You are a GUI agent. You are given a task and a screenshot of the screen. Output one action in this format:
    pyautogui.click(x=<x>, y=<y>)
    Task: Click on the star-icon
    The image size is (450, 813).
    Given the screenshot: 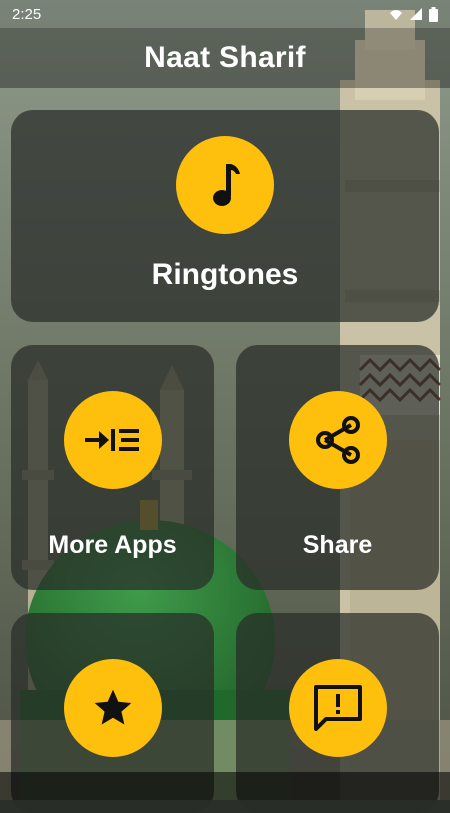 What is the action you would take?
    pyautogui.click(x=112, y=707)
    